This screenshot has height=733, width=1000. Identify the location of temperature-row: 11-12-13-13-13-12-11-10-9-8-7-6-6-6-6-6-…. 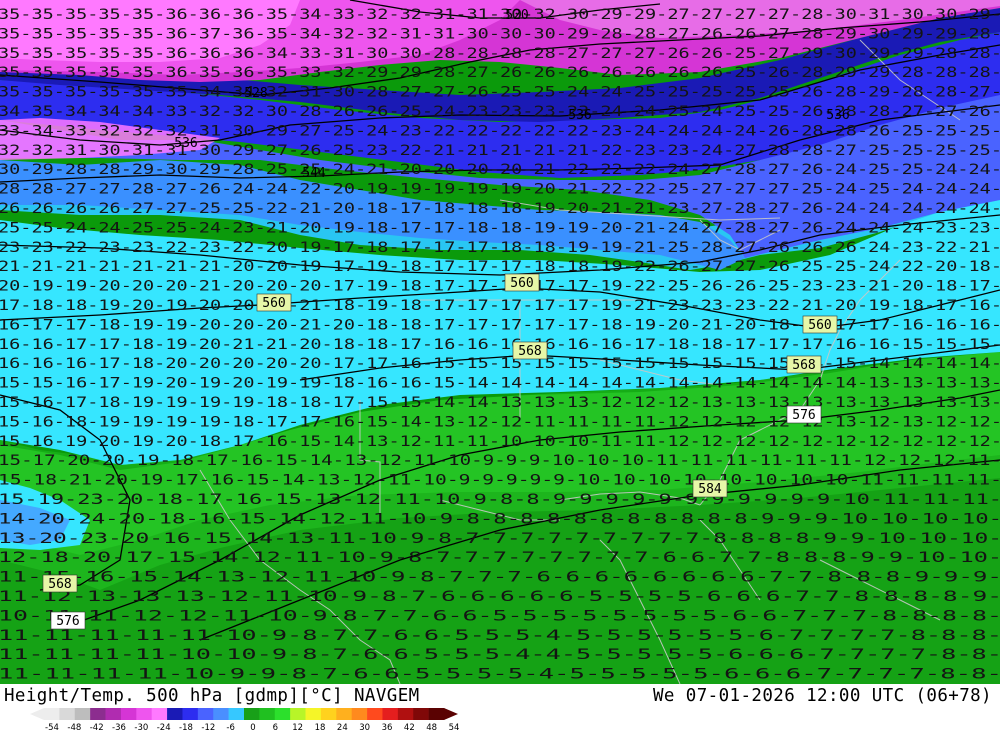
(500, 597).